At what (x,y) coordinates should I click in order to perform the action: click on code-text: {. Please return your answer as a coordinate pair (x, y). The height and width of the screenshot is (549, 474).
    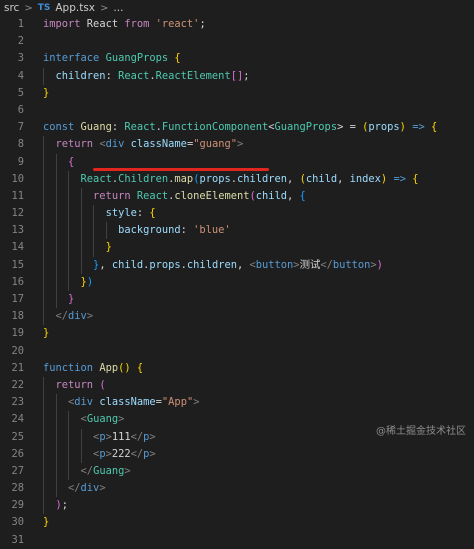
    Looking at the image, I should click on (58, 162).